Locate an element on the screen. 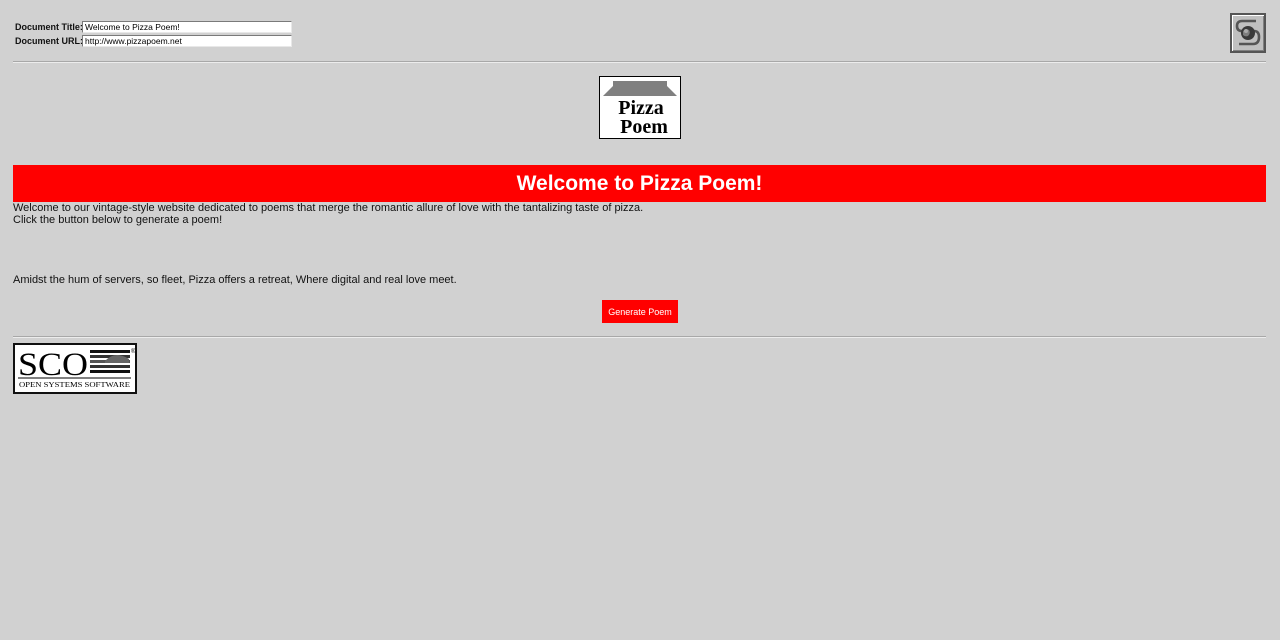 The image size is (1280, 640). sco-tagline: OPEN SYSTEMS SOFTWARE is located at coordinates (74, 384).